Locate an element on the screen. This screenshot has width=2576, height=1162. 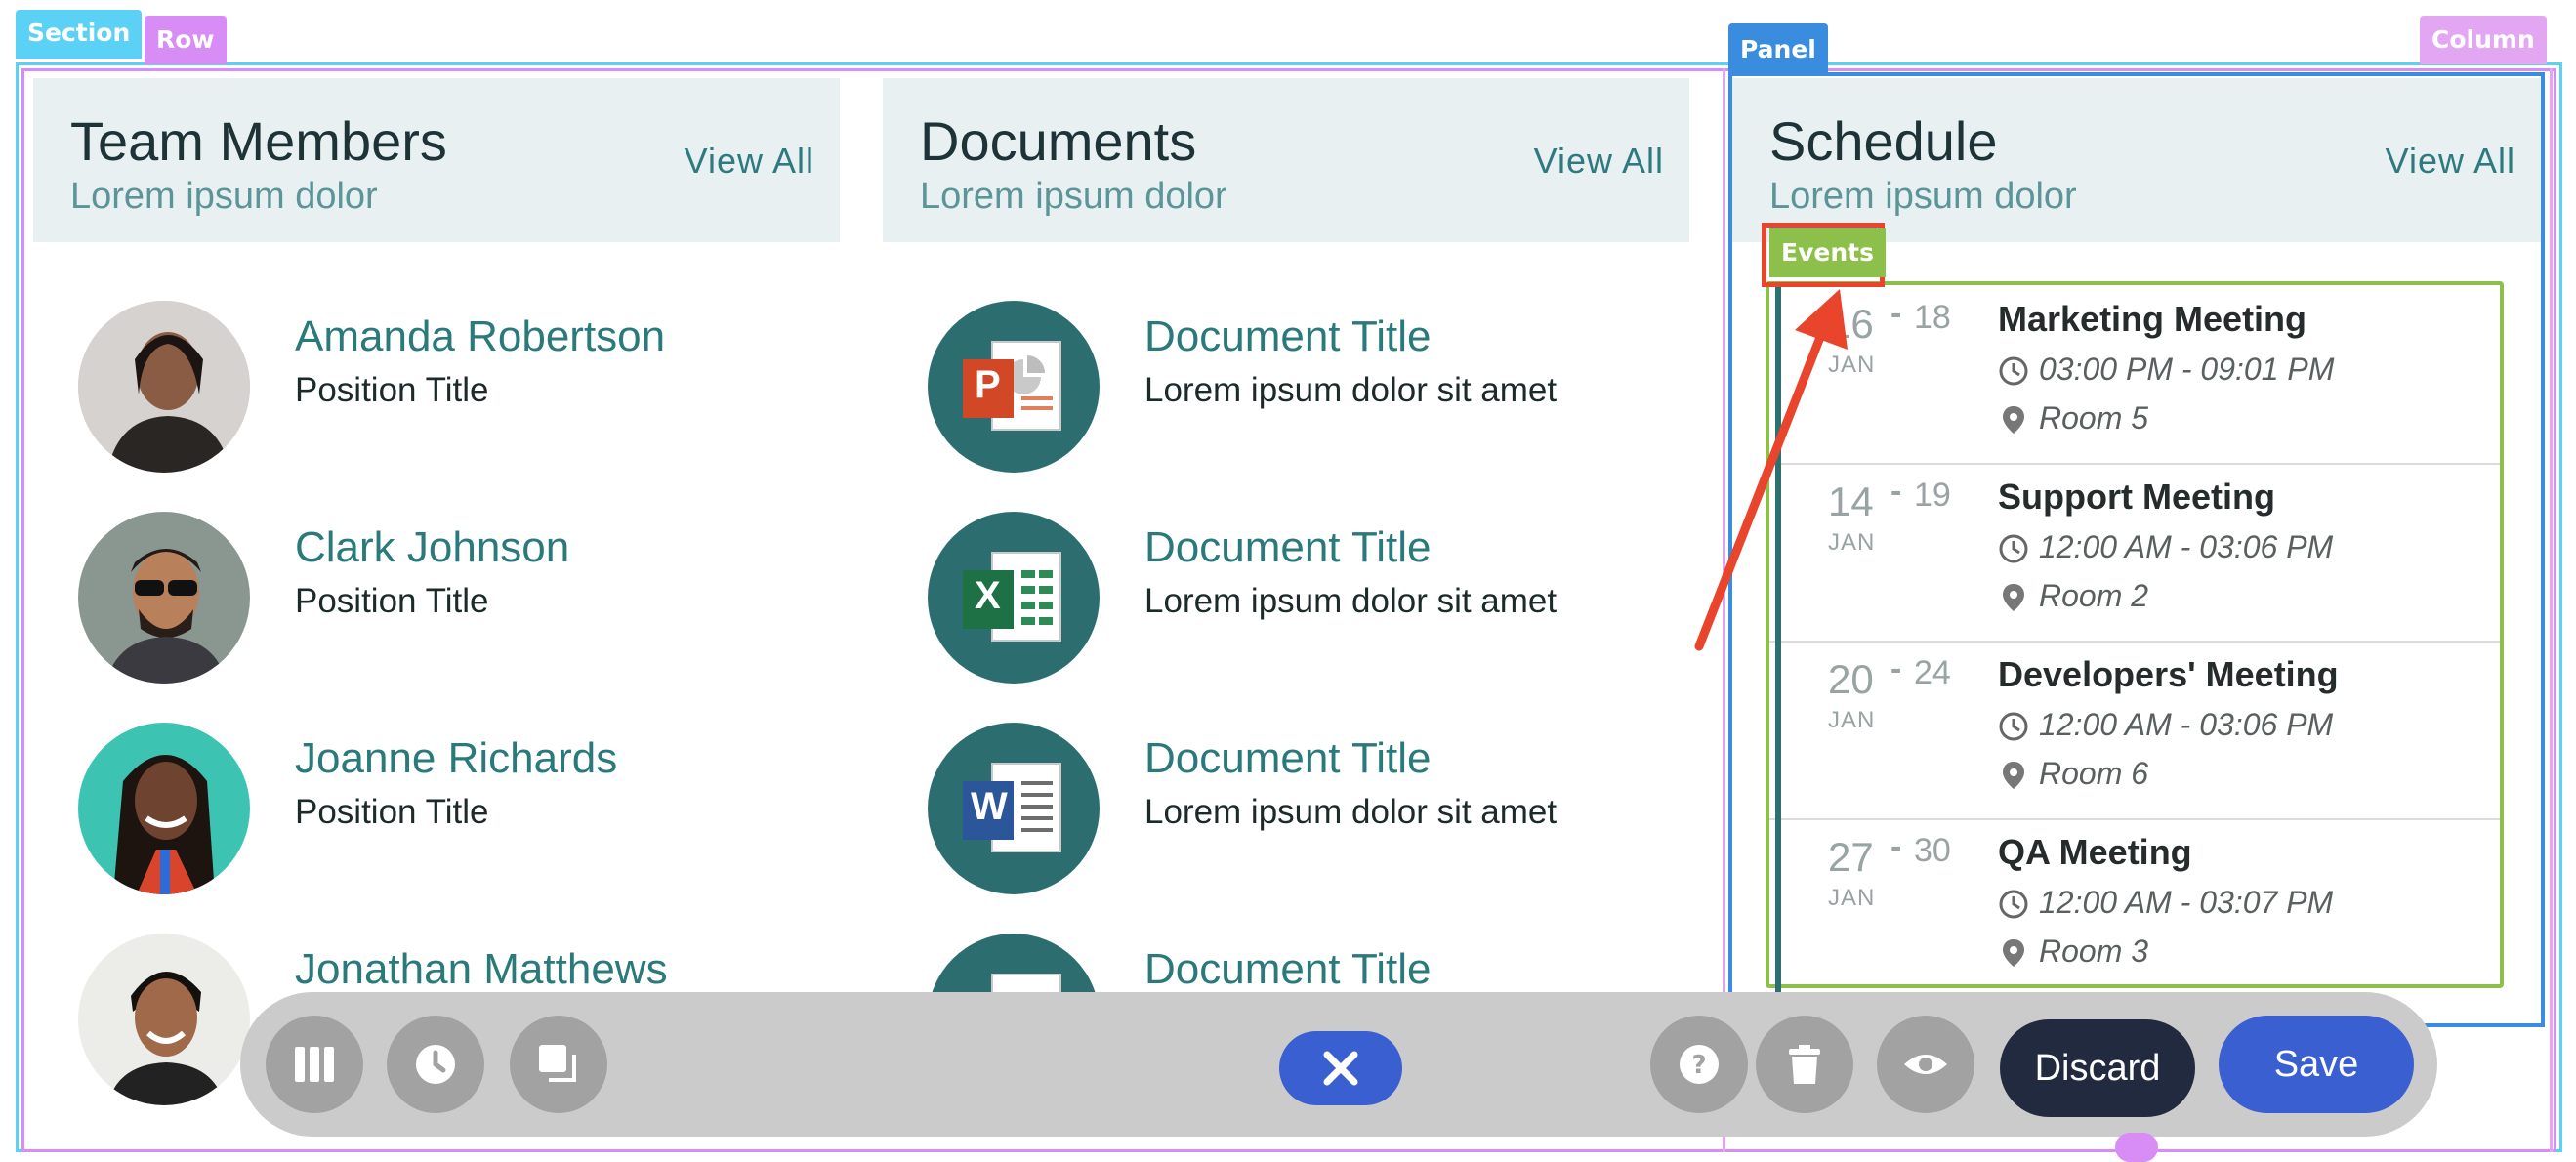
member-name: Clark Johnson is located at coordinates (432, 548).